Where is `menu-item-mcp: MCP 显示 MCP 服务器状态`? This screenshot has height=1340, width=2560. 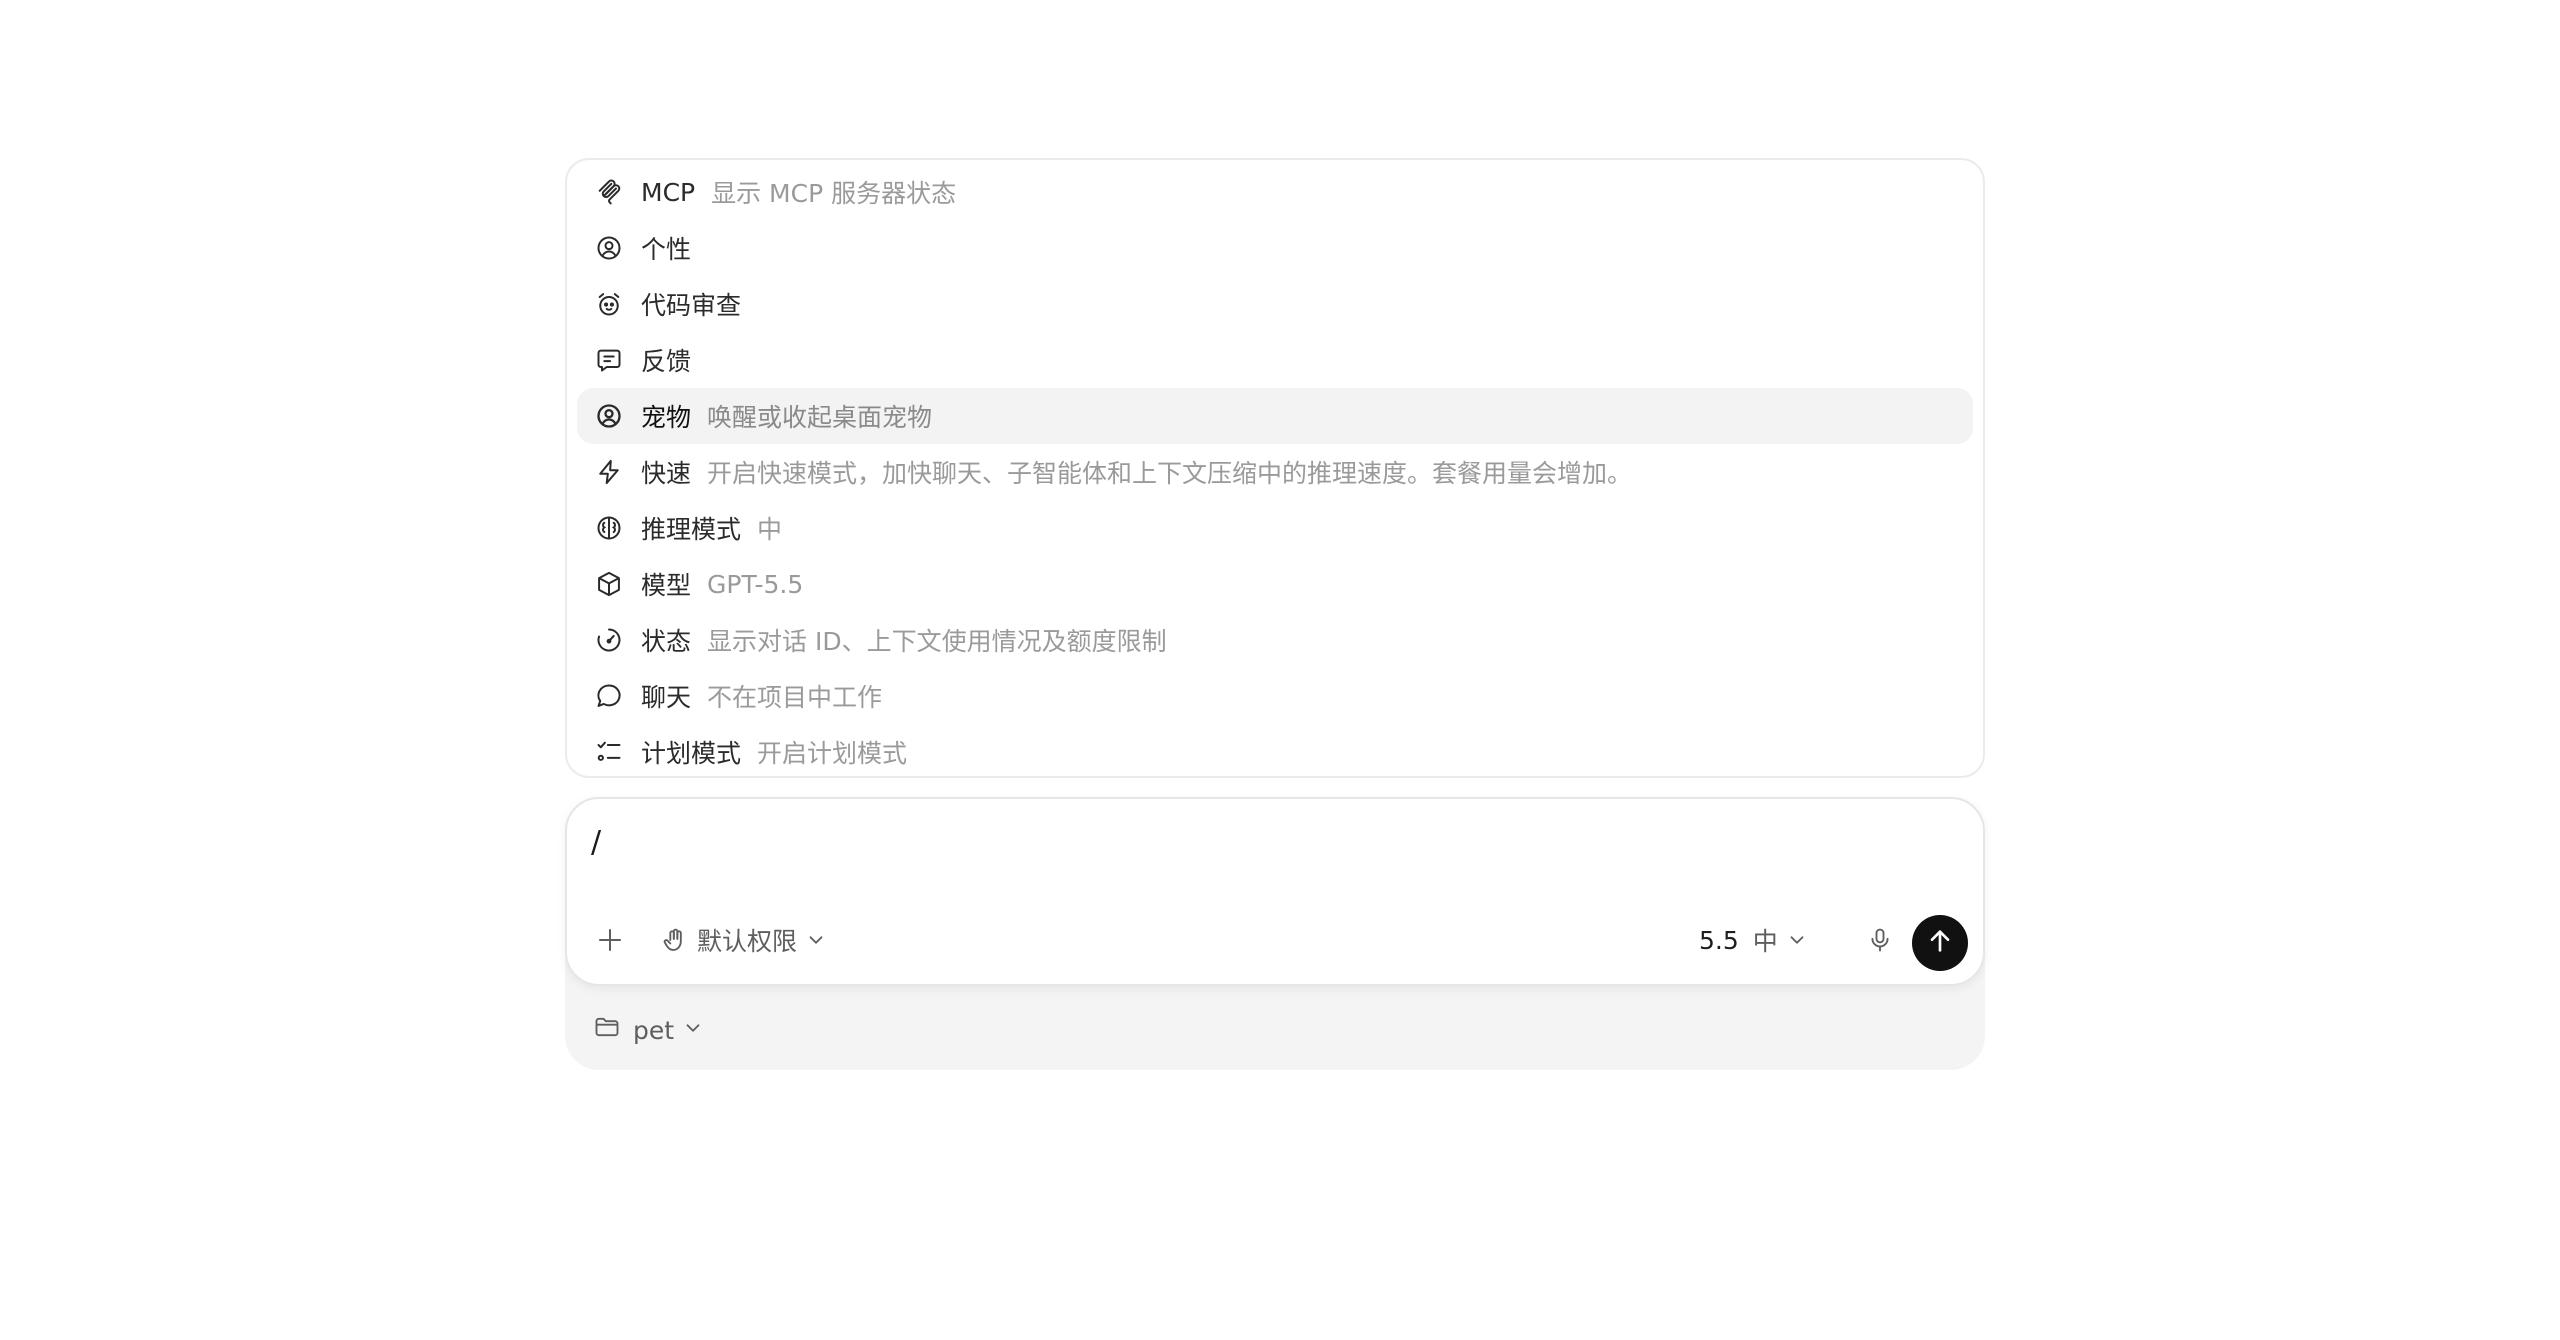
menu-item-mcp: MCP 显示 MCP 服务器状态 is located at coordinates (1275, 192).